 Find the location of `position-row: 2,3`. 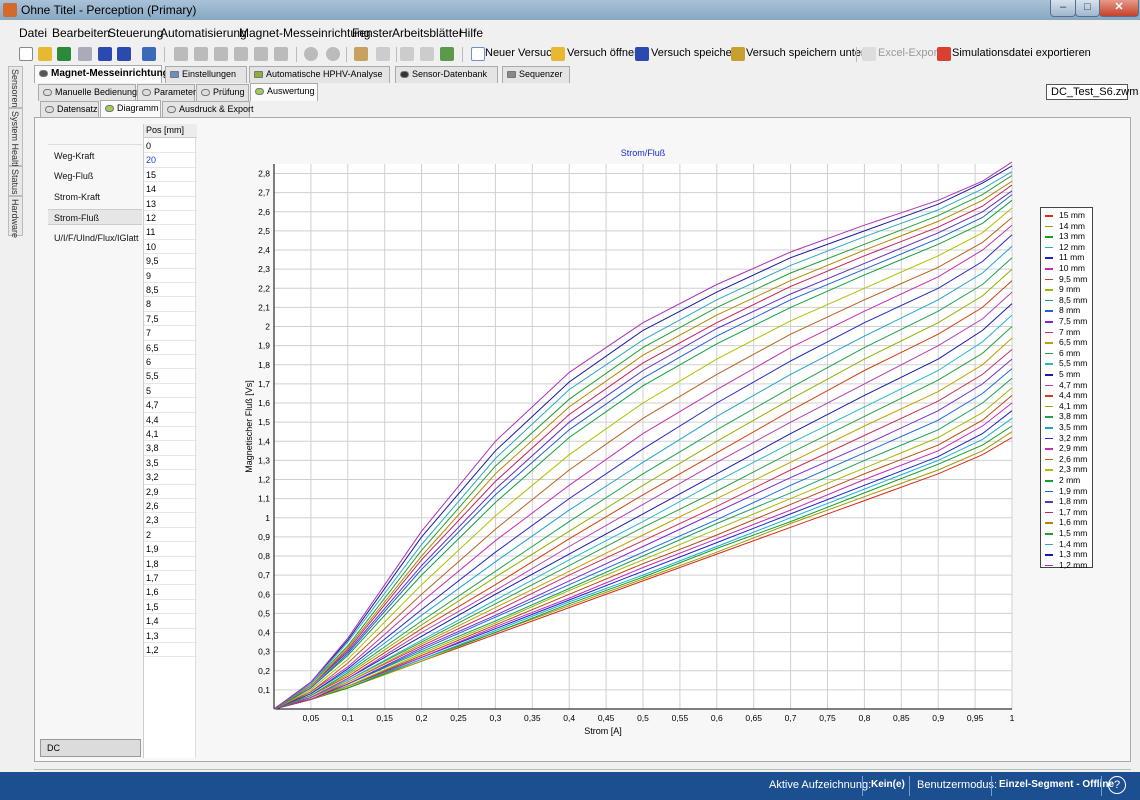

position-row: 2,3 is located at coordinates (170, 520).